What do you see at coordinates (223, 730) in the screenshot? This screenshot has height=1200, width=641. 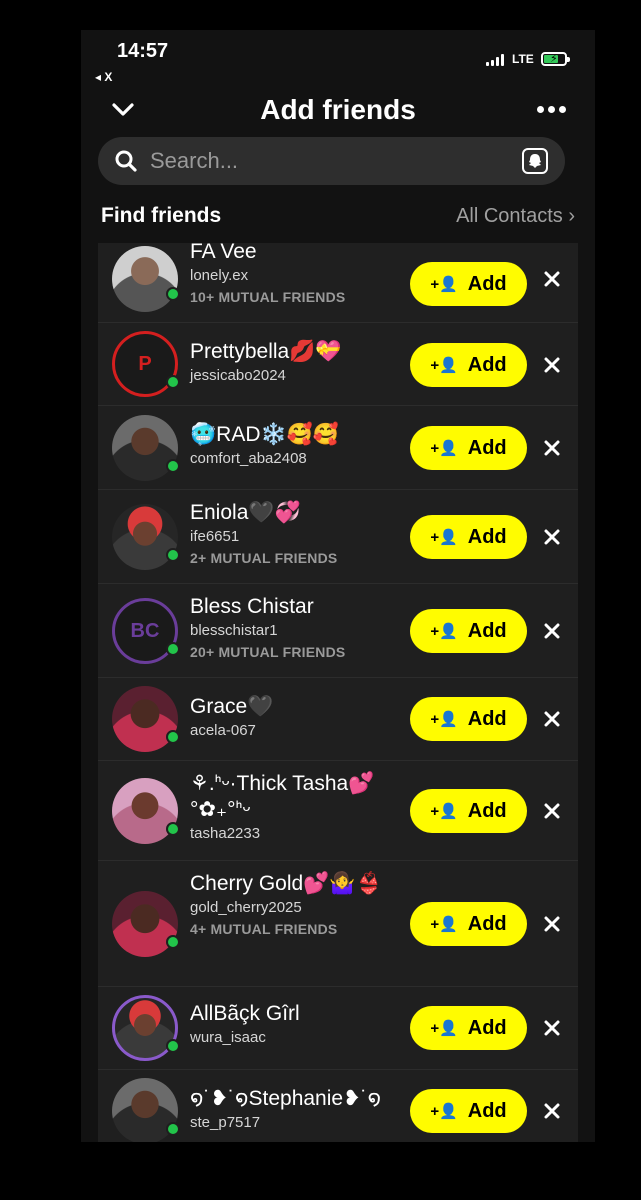 I see `username: acela-067` at bounding box center [223, 730].